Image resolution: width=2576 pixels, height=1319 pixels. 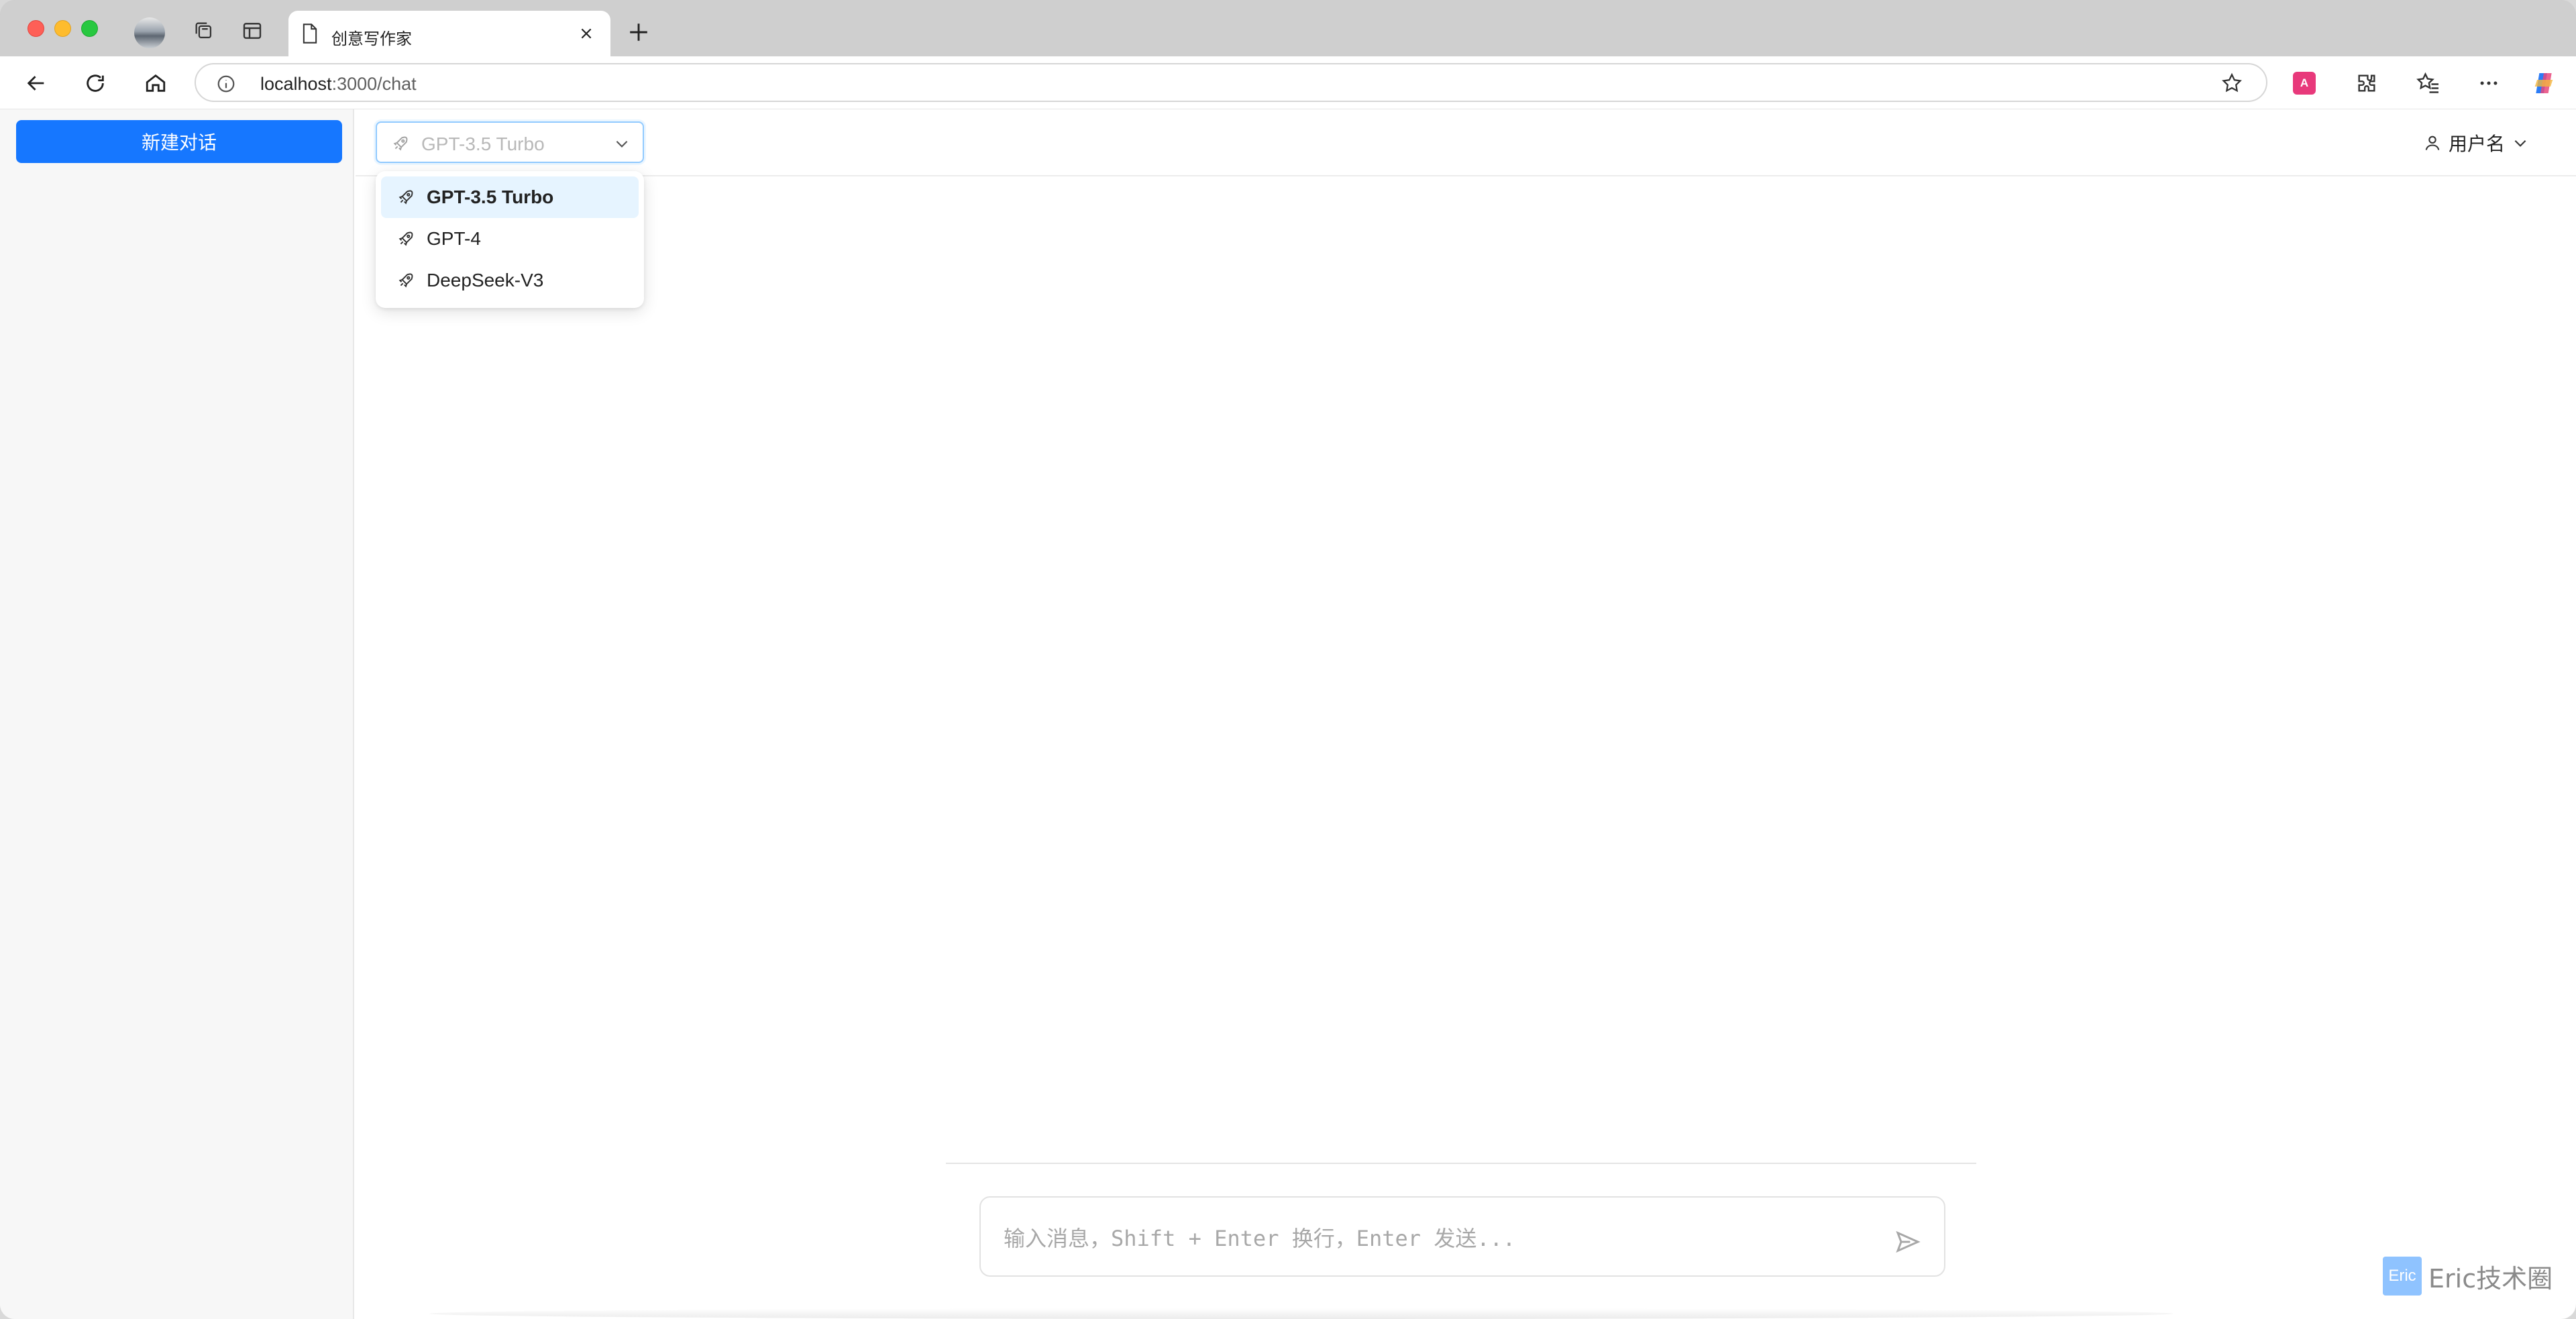 I want to click on user-name: 用户名, so click(x=2476, y=144).